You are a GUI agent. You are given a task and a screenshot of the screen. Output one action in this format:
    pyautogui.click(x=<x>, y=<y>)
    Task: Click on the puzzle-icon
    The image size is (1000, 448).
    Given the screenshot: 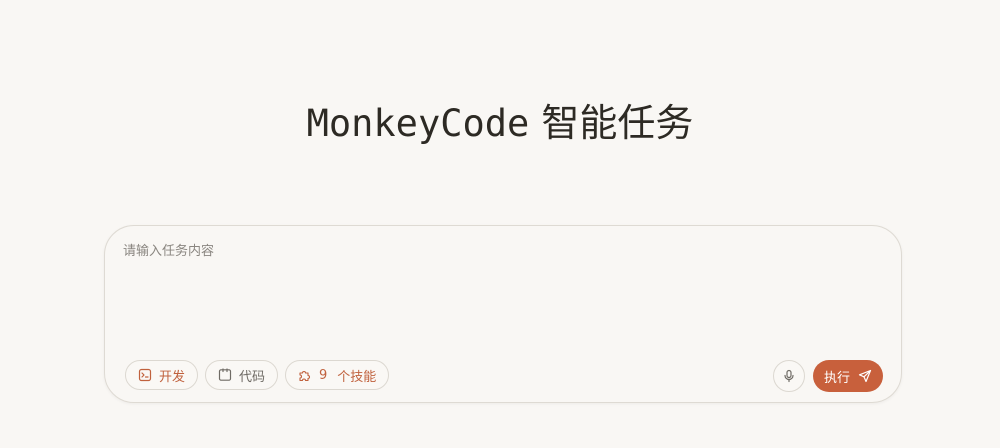 What is the action you would take?
    pyautogui.click(x=304, y=376)
    